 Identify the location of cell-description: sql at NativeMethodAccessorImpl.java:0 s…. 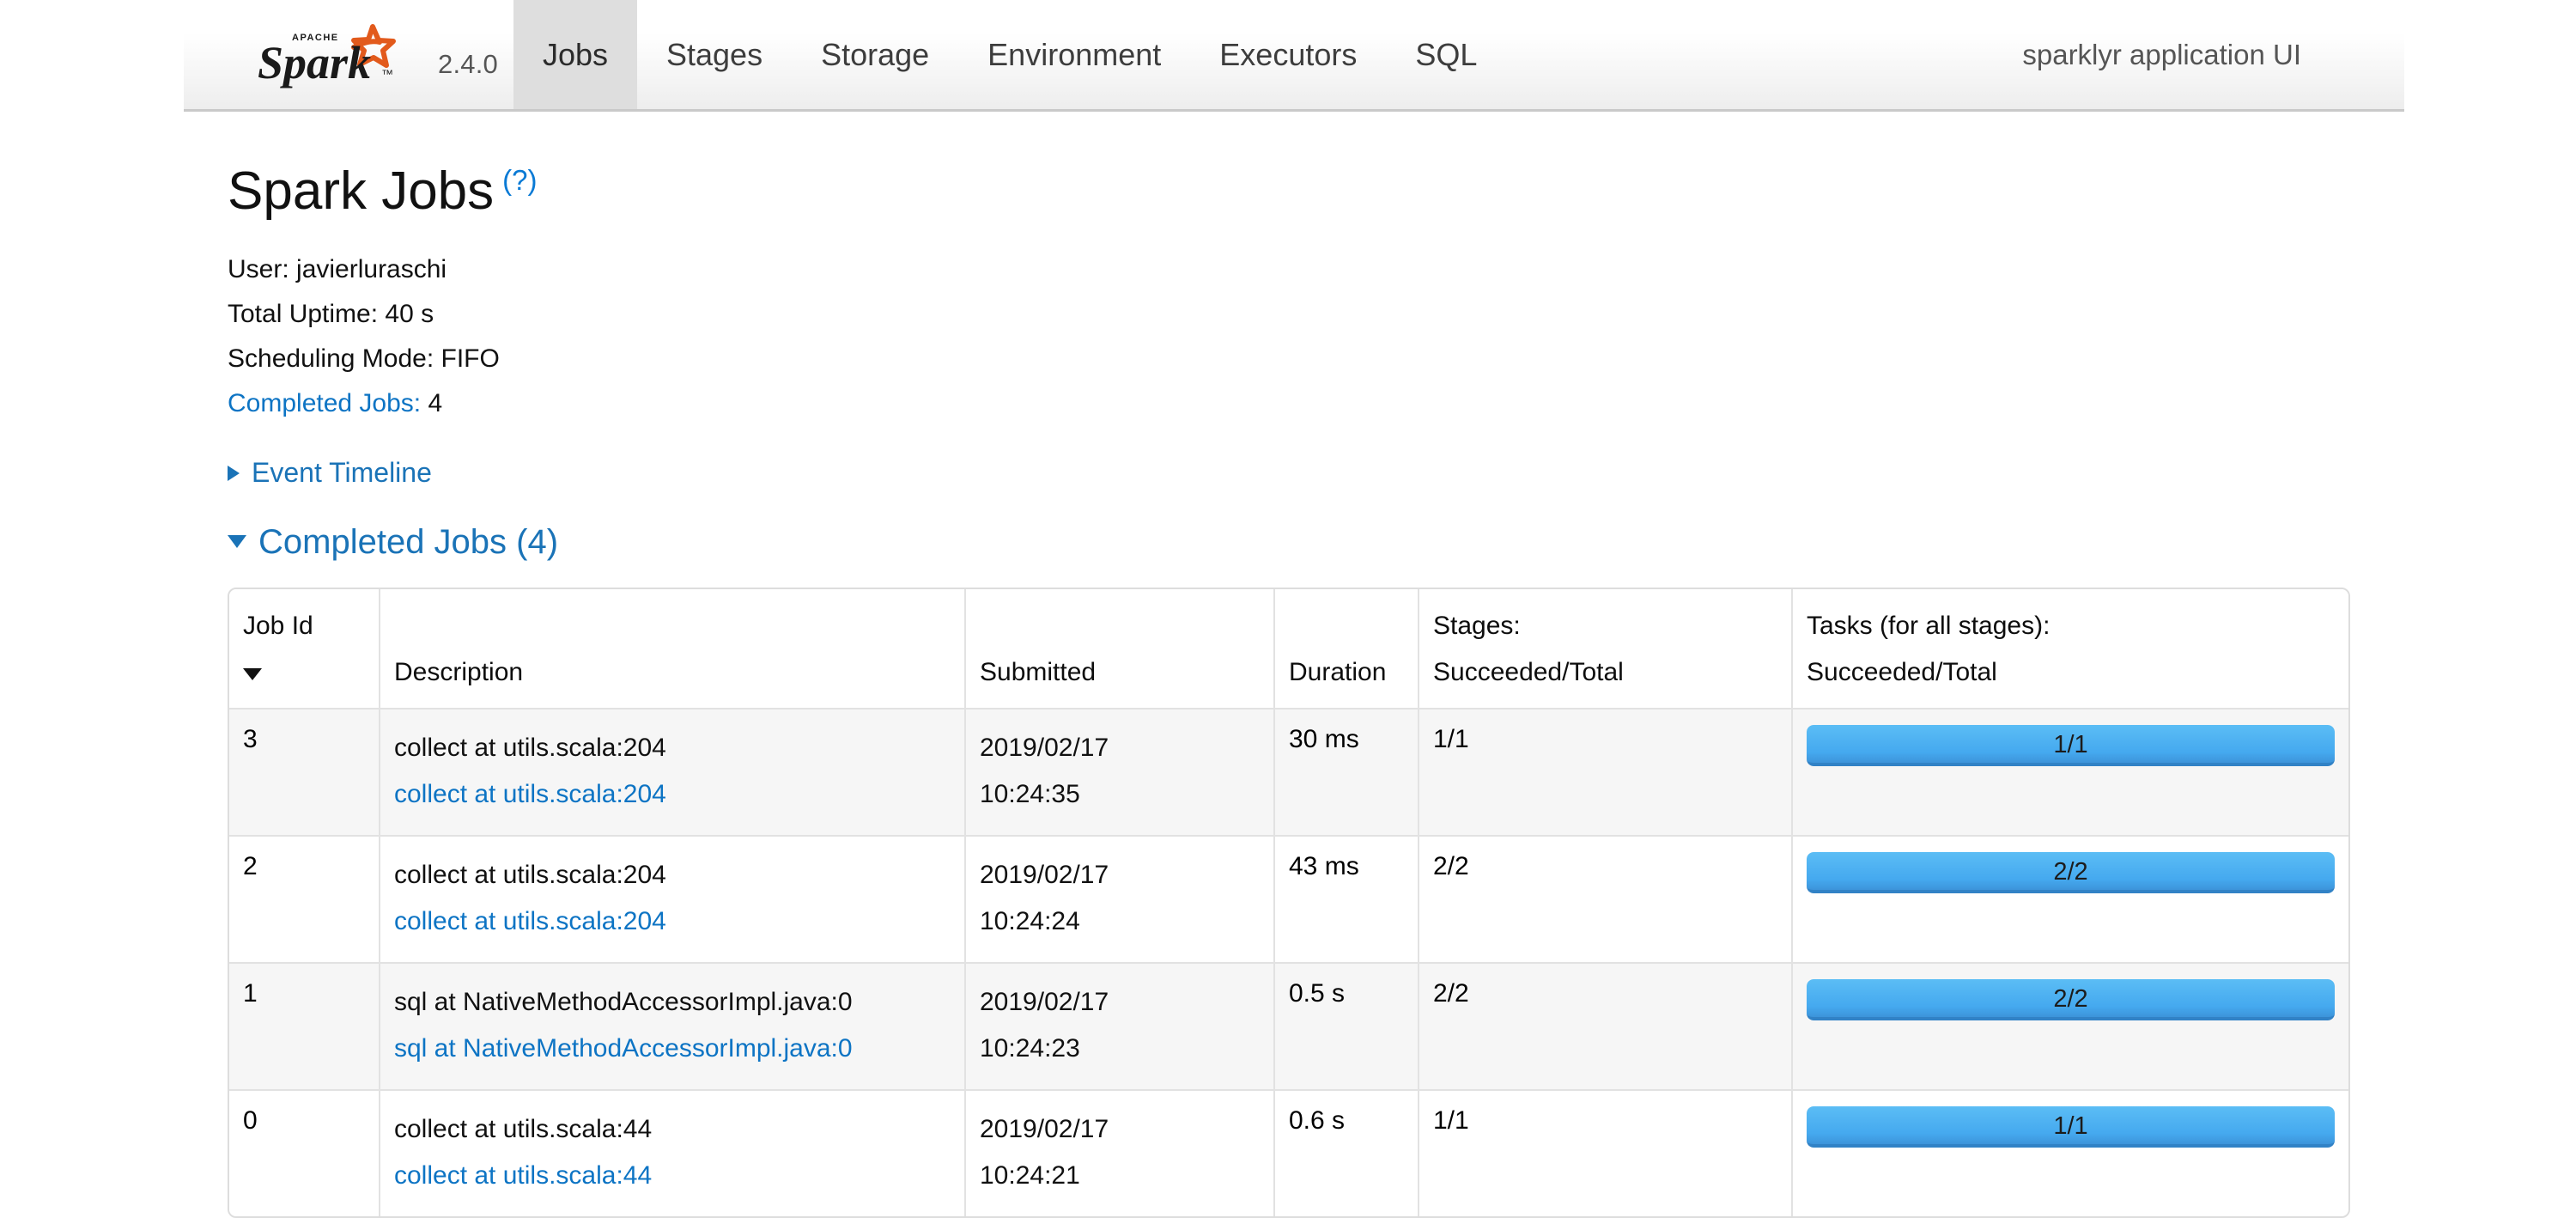
(673, 1027).